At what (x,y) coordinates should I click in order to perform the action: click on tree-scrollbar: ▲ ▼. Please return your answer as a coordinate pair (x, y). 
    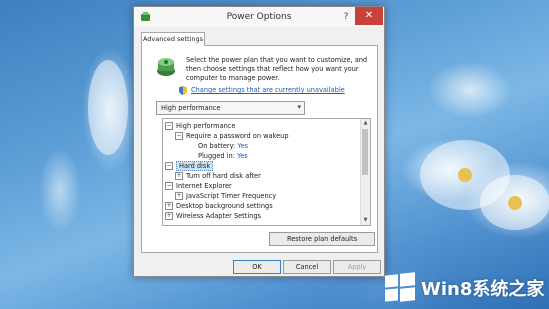
    Looking at the image, I should click on (365, 172).